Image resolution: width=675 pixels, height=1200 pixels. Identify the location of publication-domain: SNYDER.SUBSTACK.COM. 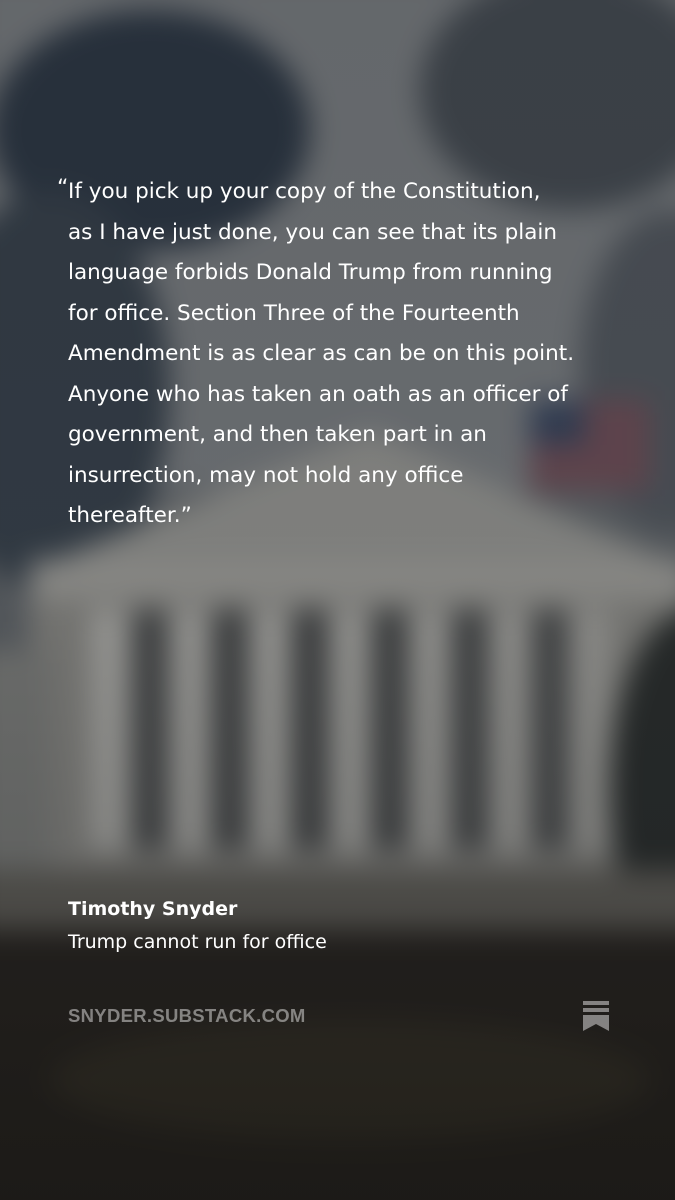
(187, 1015).